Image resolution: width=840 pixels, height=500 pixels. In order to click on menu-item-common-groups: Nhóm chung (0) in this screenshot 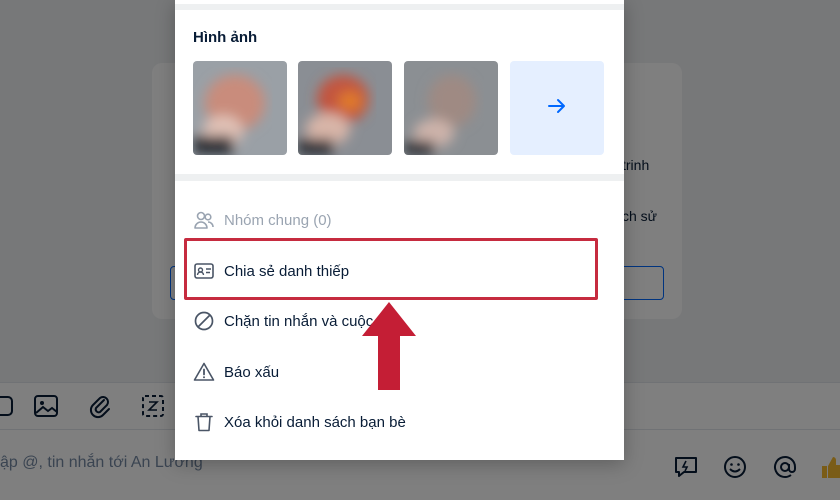, I will do `click(399, 220)`.